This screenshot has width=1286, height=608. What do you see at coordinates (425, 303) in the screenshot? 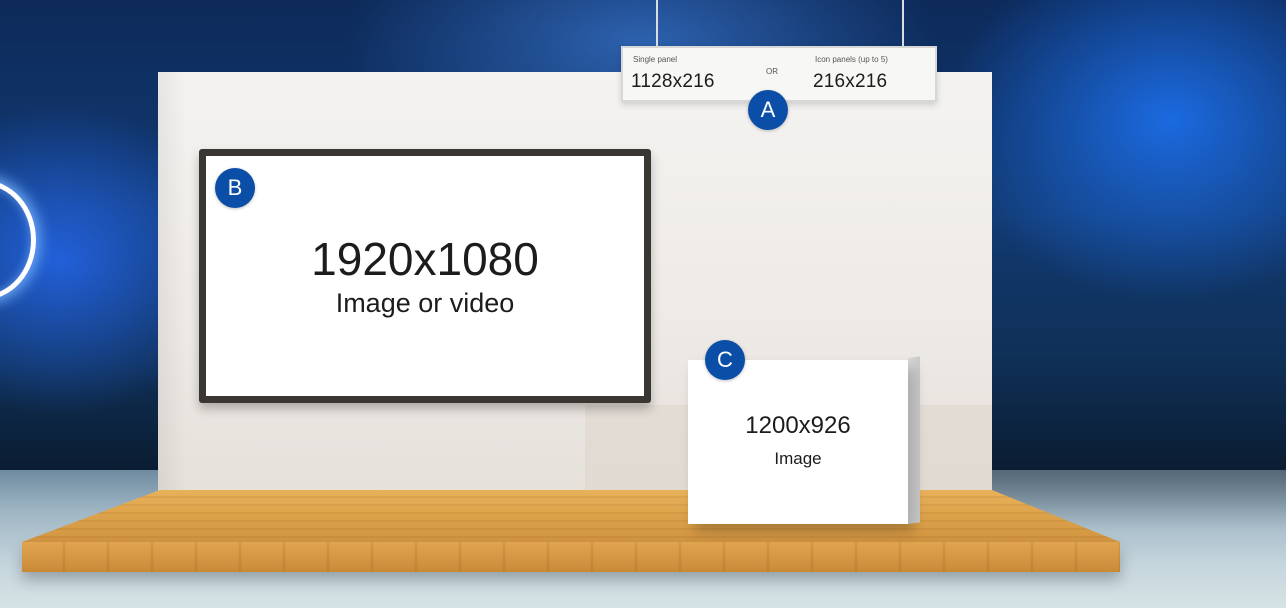
I see `screen-media-label: Image or video` at bounding box center [425, 303].